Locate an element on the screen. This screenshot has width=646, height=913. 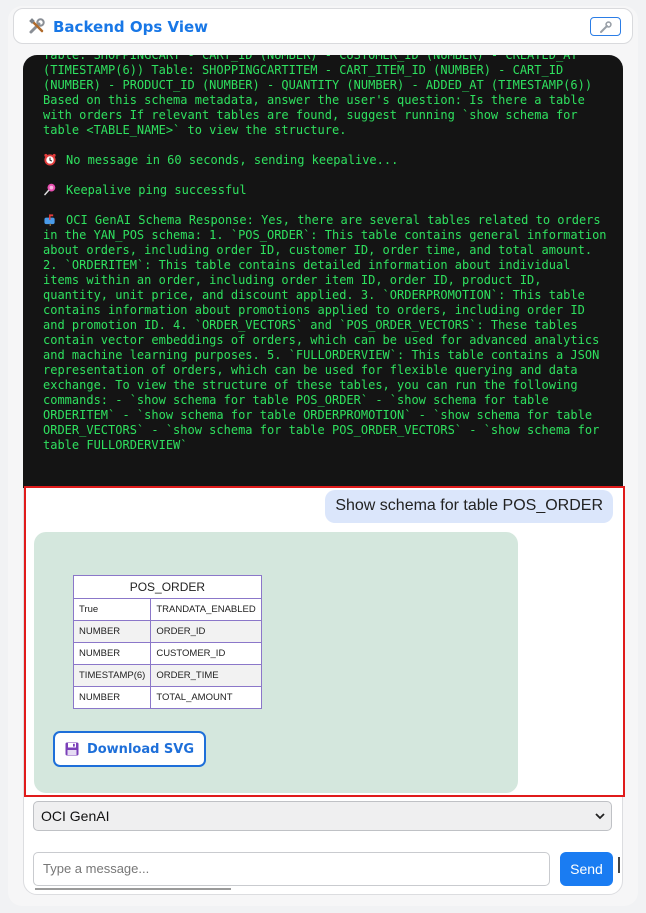
table-row: NUMBER ORDER_ID is located at coordinates (167, 631).